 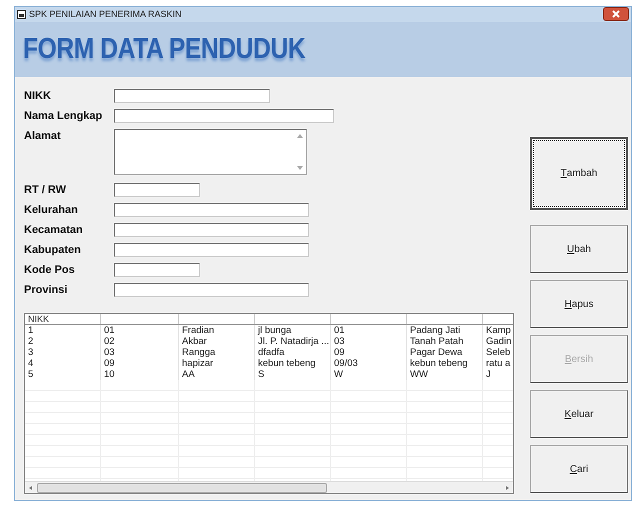 What do you see at coordinates (38, 96) in the screenshot?
I see `field-label: NIKK` at bounding box center [38, 96].